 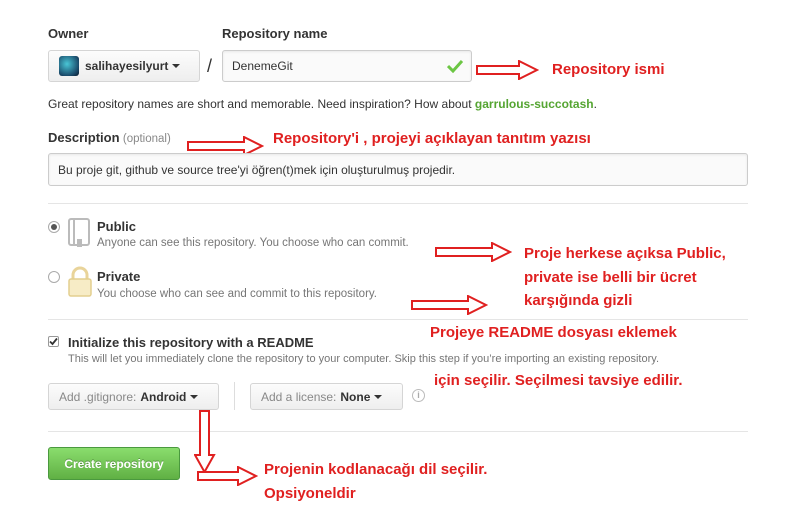 I want to click on optional-tag: (optional), so click(x=146, y=139).